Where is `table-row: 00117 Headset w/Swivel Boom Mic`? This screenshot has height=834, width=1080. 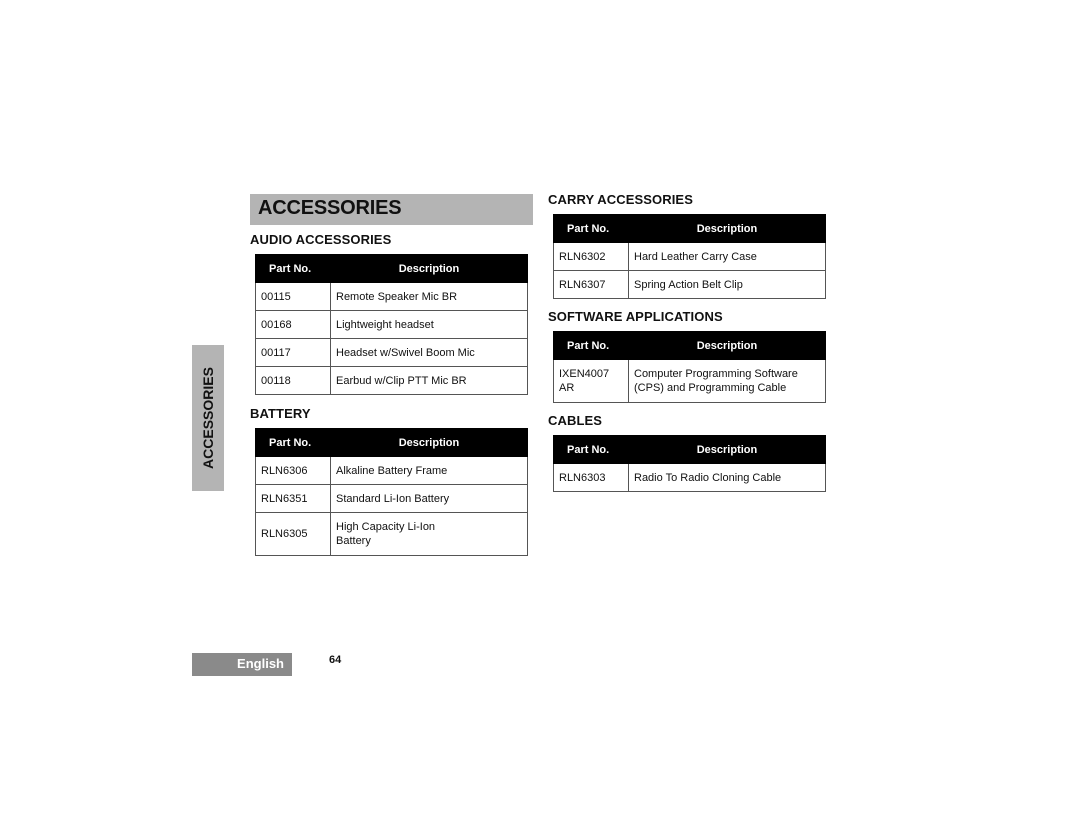 table-row: 00117 Headset w/Swivel Boom Mic is located at coordinates (391, 352).